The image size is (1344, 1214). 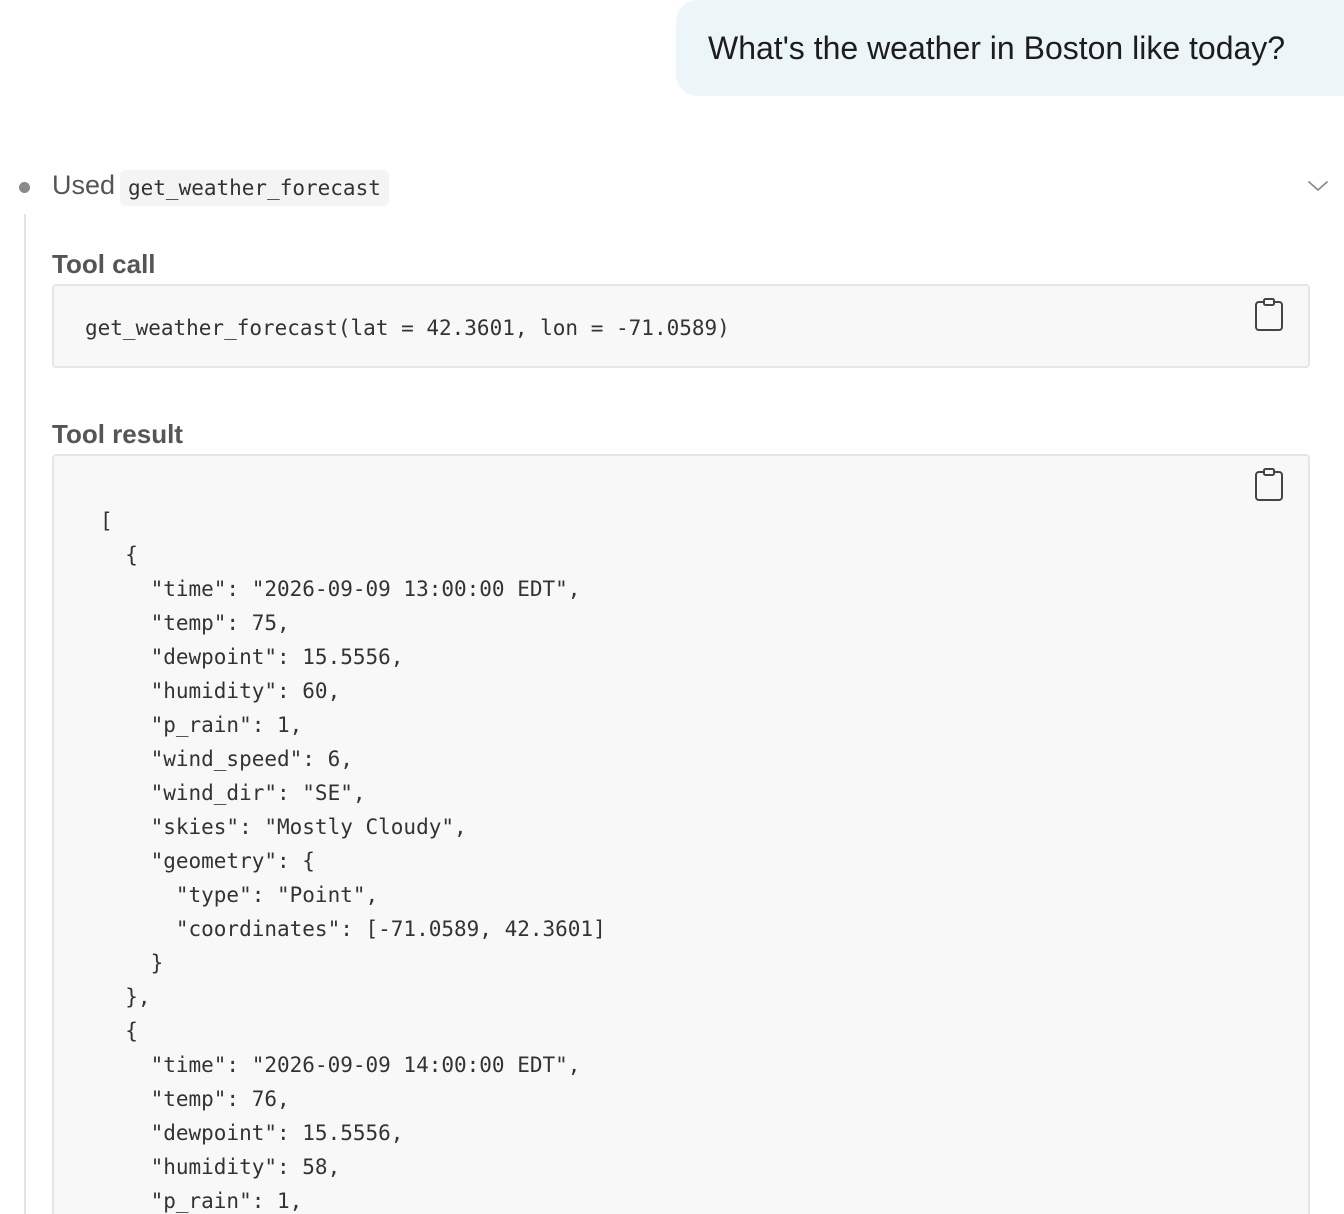 I want to click on user-message-text: What's the weather in Boston like today?, so click(x=997, y=47).